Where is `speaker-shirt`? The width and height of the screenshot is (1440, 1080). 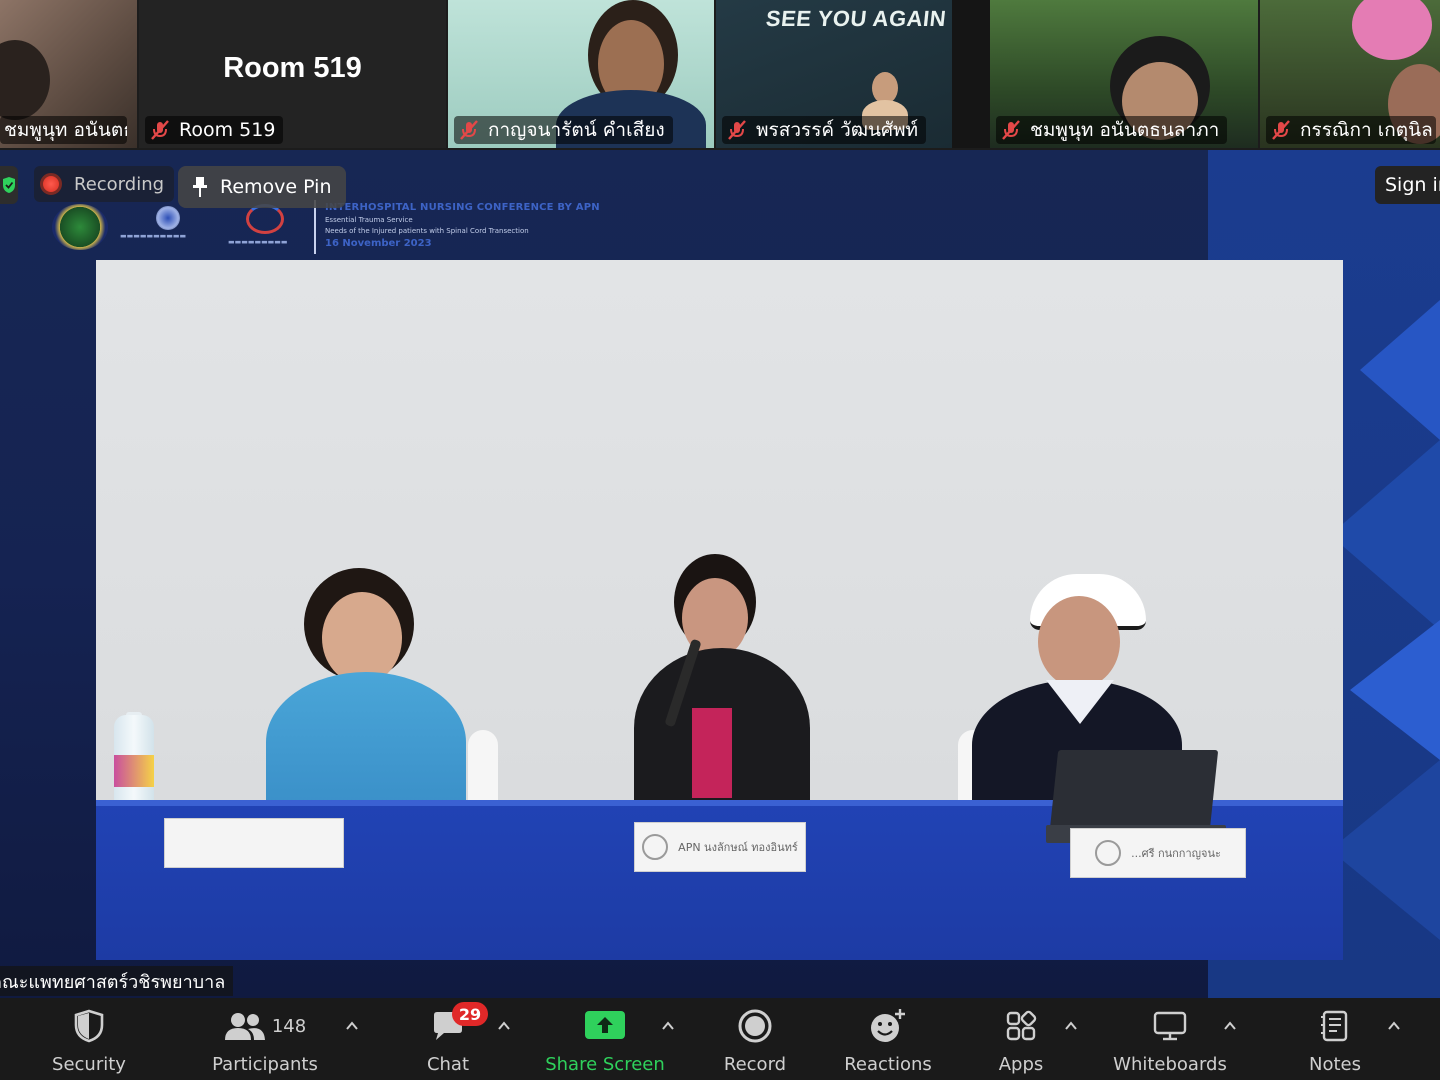
speaker-shirt is located at coordinates (712, 753).